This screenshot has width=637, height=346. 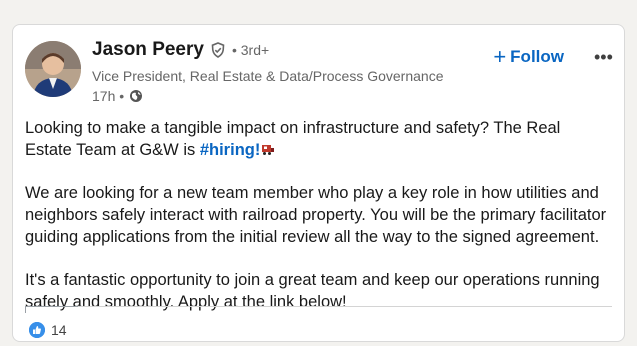 I want to click on more-options-button: •••, so click(x=600, y=56).